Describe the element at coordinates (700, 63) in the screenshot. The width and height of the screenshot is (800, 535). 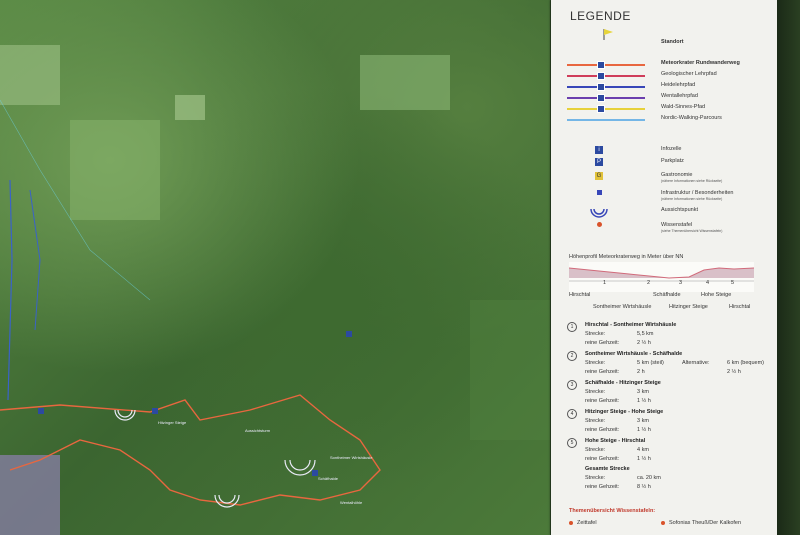
I see `legend-line-label: Meteorkrater Rundwanderweg` at that location.